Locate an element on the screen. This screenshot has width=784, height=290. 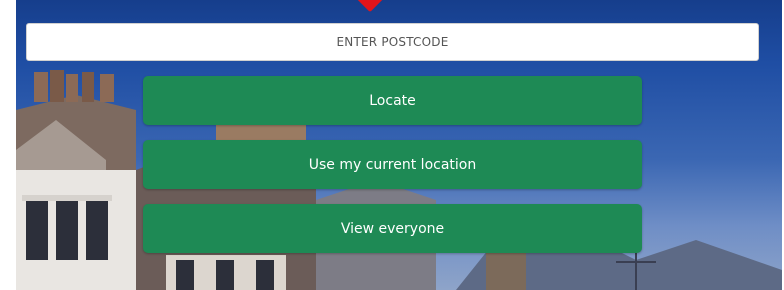
locate-button: Locate is located at coordinates (392, 100).